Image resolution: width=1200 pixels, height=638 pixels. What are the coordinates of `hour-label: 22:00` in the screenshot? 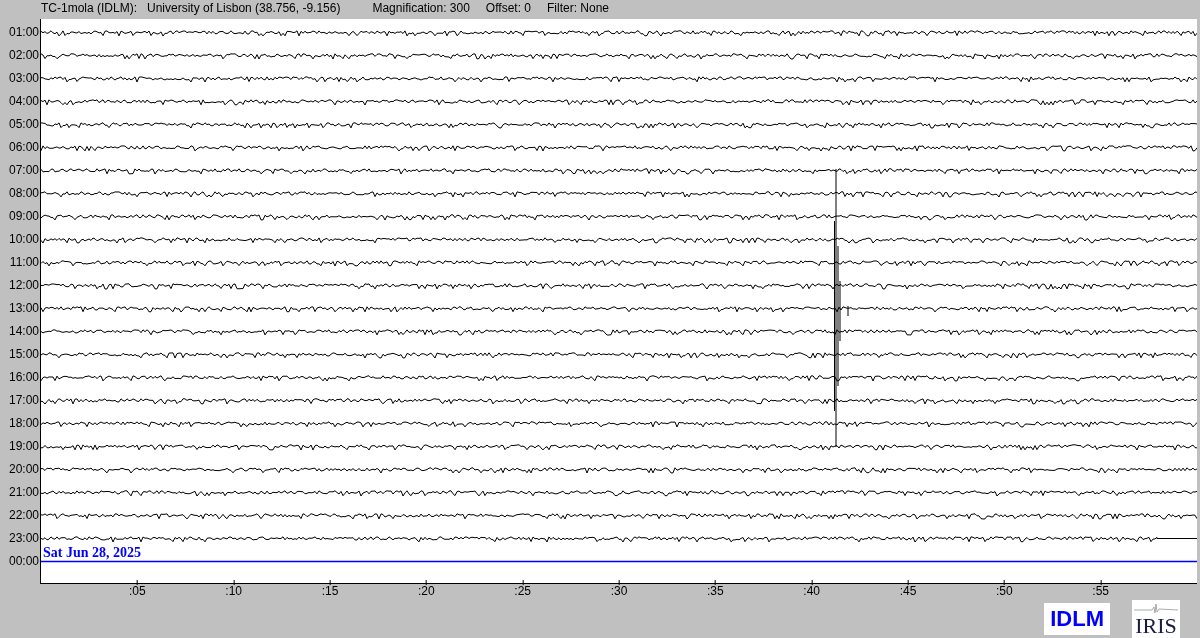 It's located at (23, 515).